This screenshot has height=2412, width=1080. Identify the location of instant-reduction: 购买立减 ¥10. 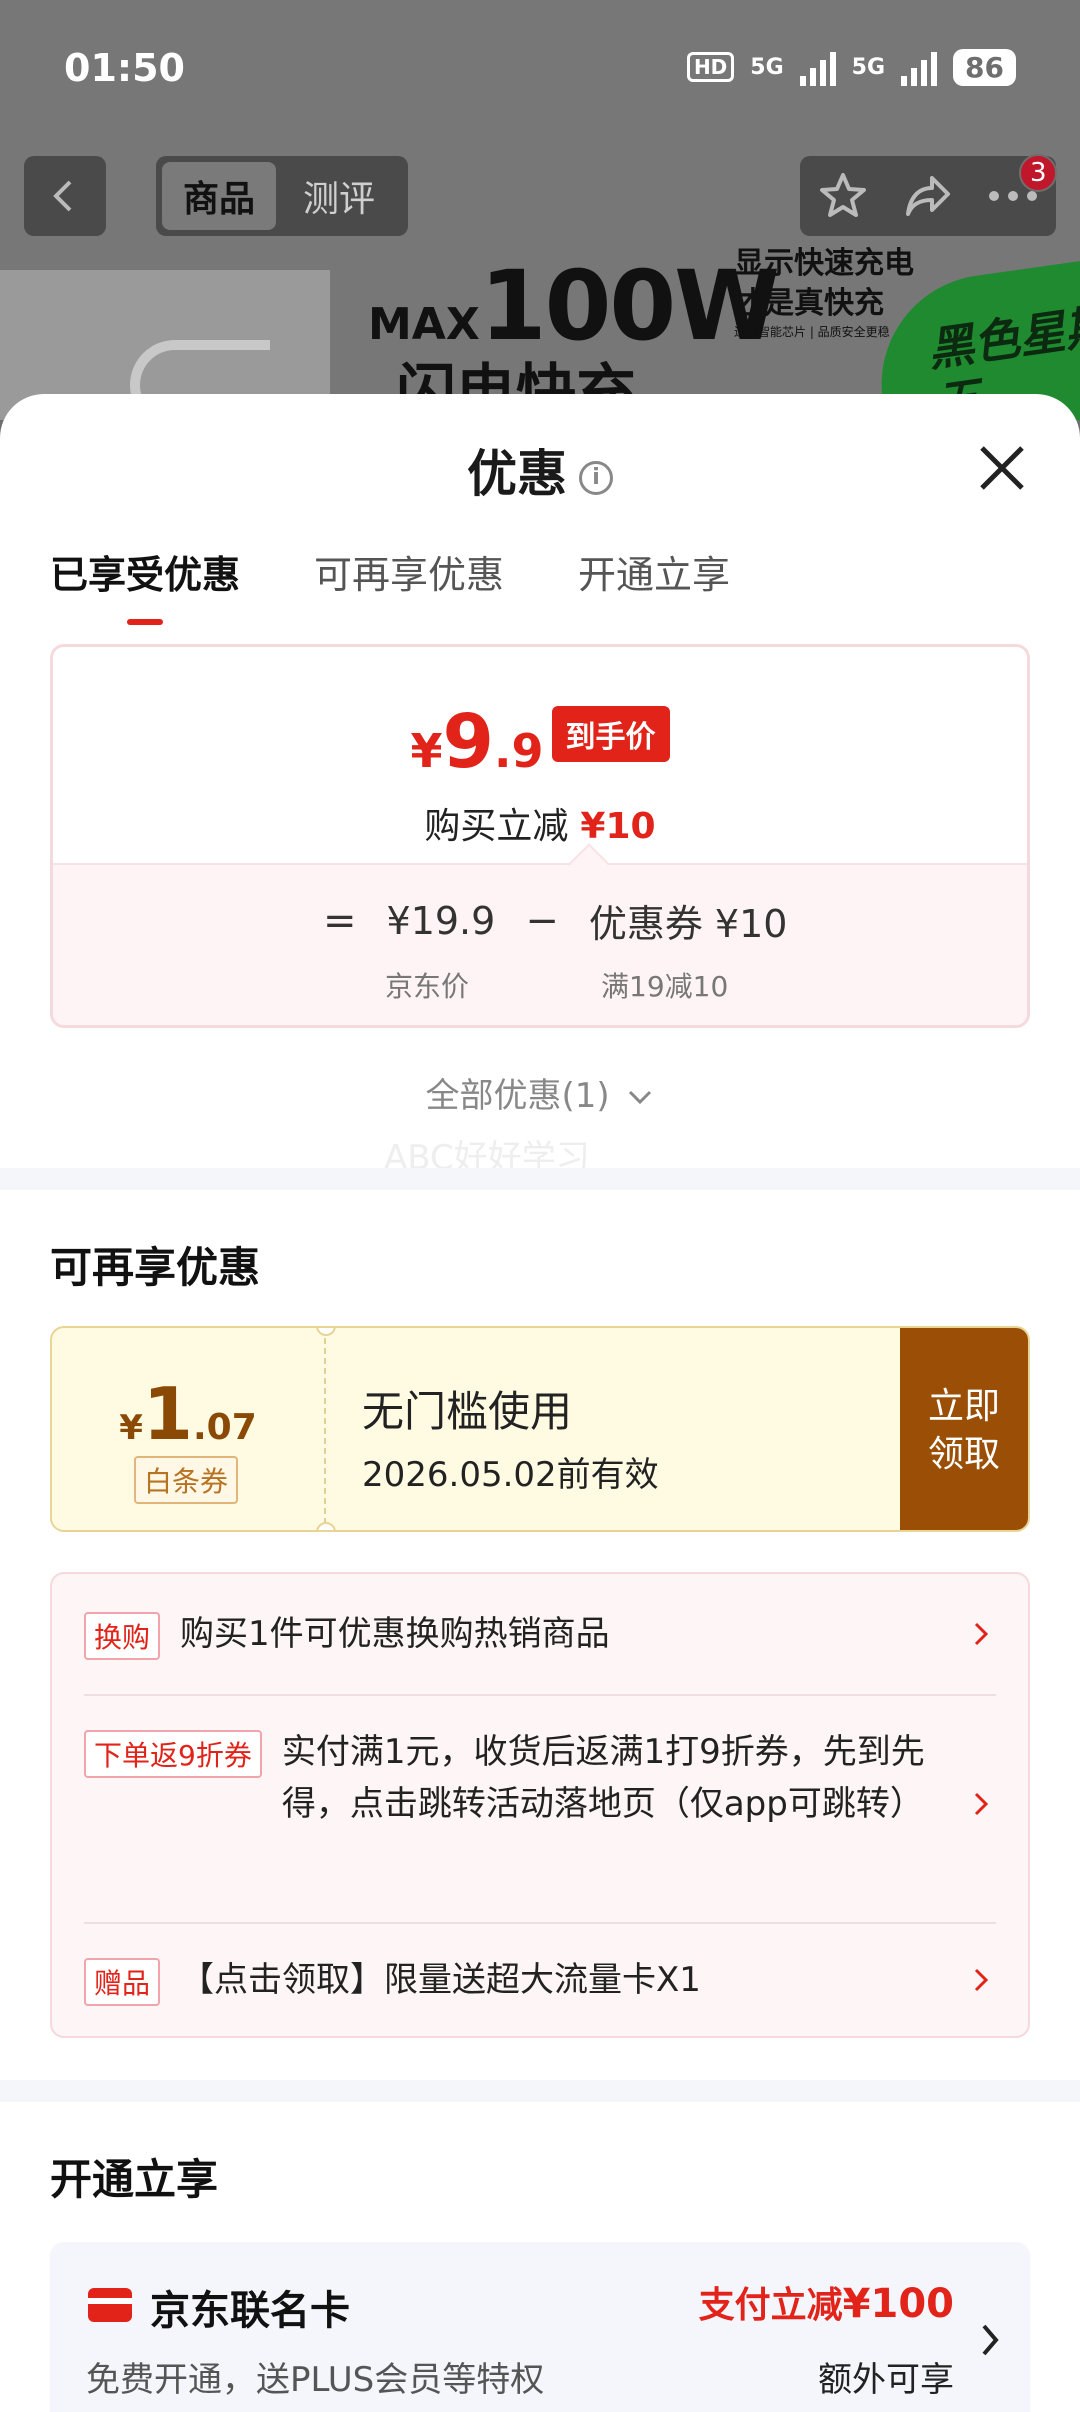
(540, 826).